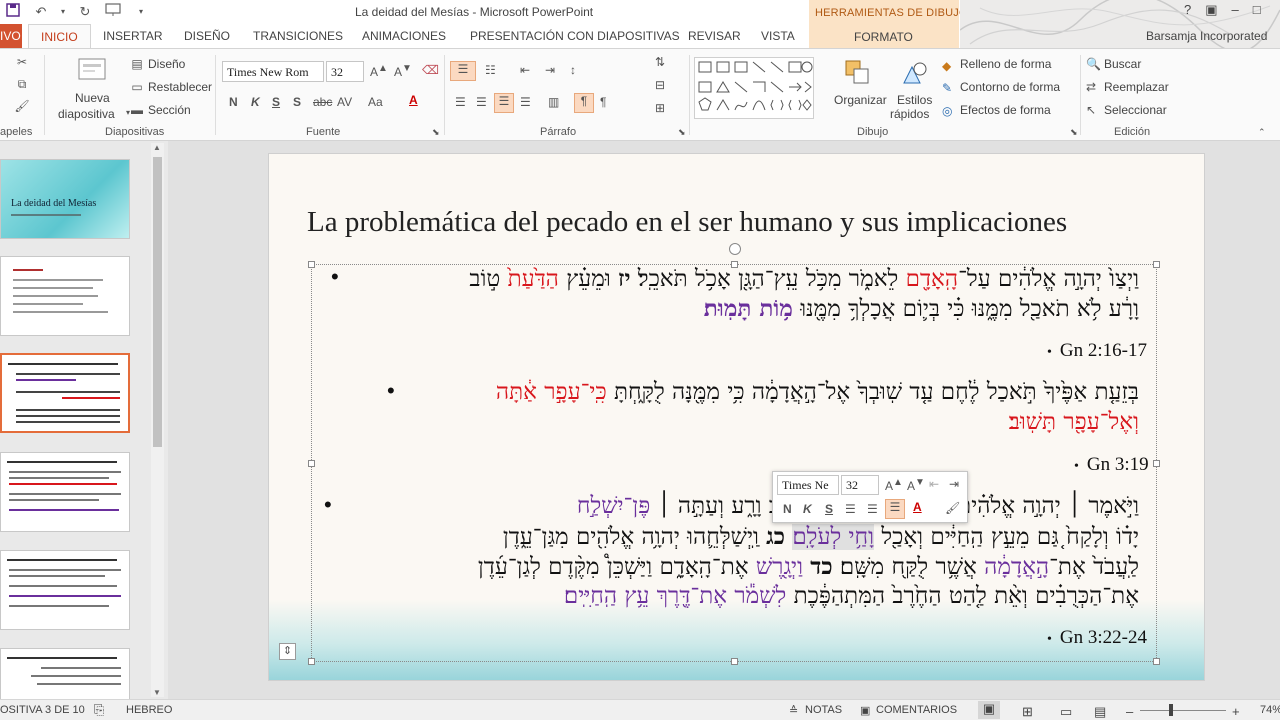 The height and width of the screenshot is (720, 1280). What do you see at coordinates (345, 71) in the screenshot?
I see `font-size-field: 32` at bounding box center [345, 71].